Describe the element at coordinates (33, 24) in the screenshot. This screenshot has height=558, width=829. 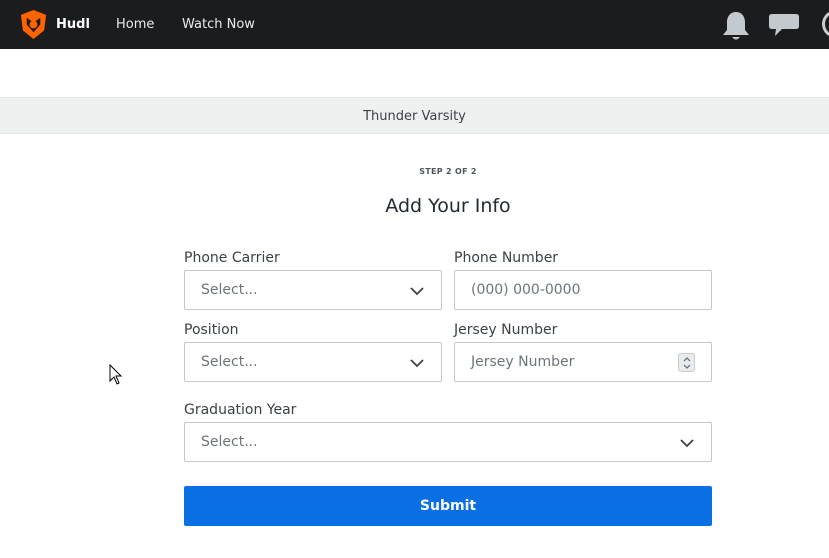
I see `hudl-logo-icon` at that location.